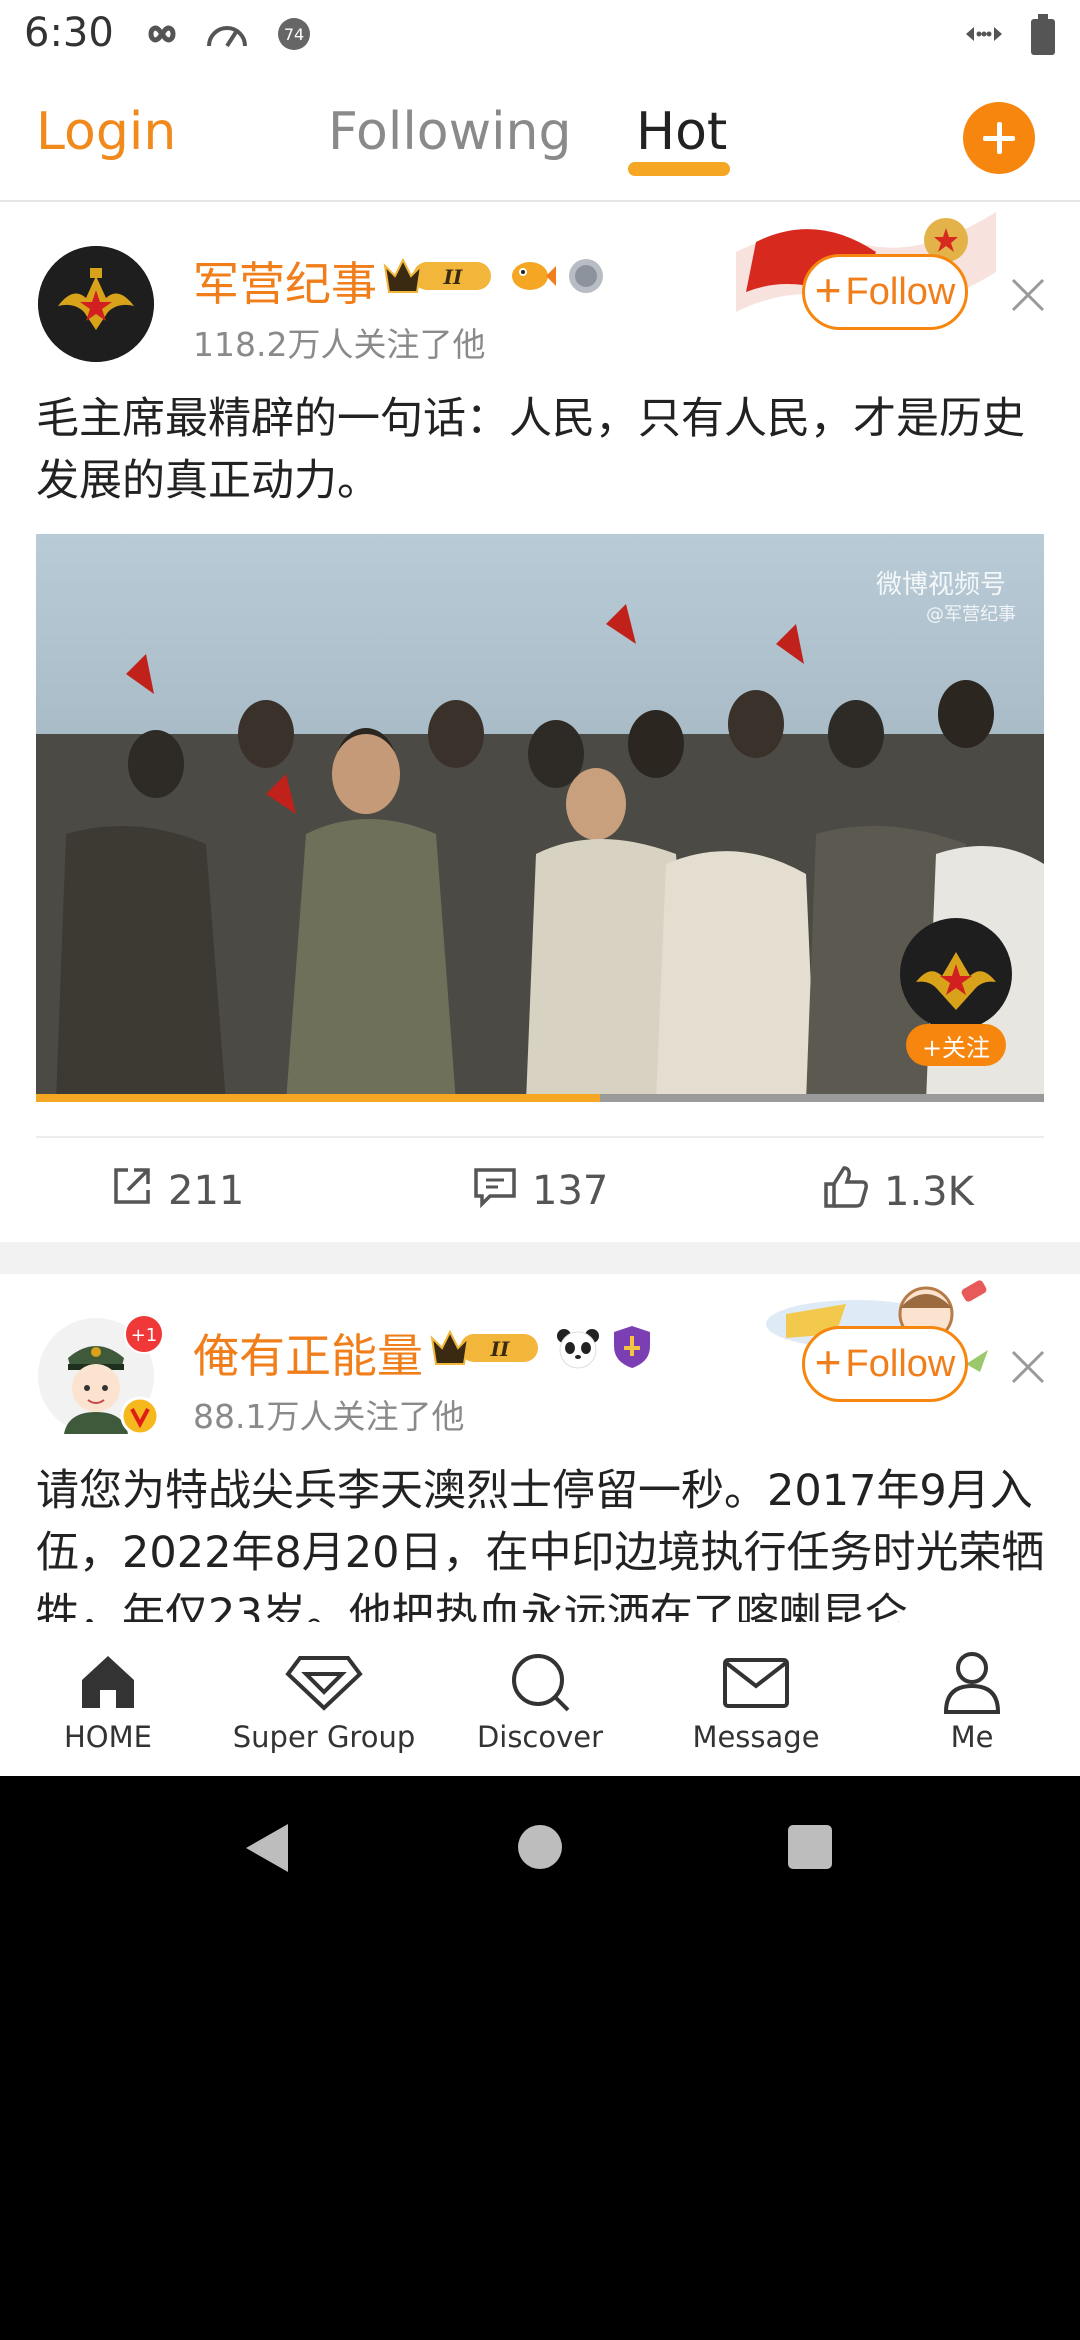 This screenshot has width=1080, height=2340. I want to click on post-actions: 211 137 1.3K, so click(540, 1190).